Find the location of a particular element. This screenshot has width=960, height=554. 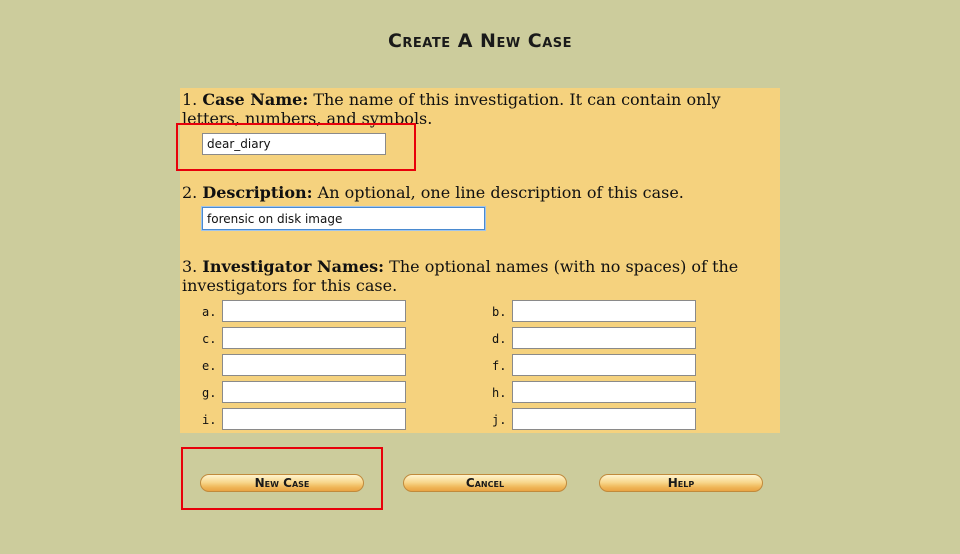

investigator-i-input is located at coordinates (314, 419).